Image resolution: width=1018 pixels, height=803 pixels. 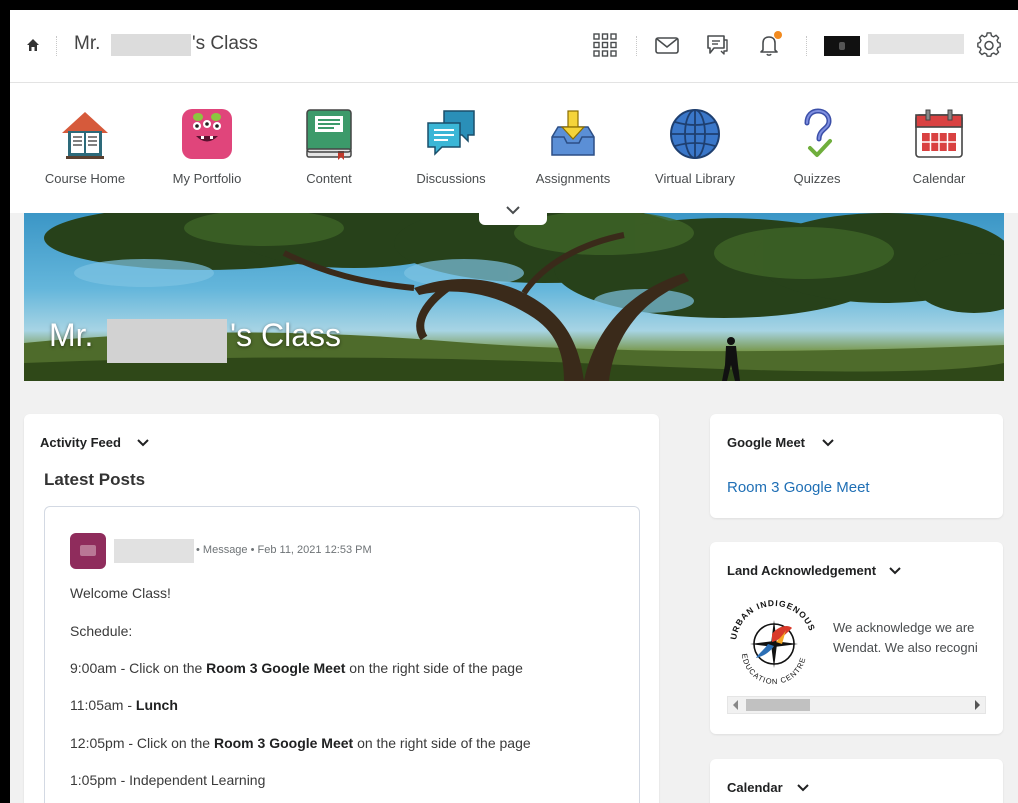 What do you see at coordinates (939, 178) in the screenshot?
I see `nav-label: Calendar` at bounding box center [939, 178].